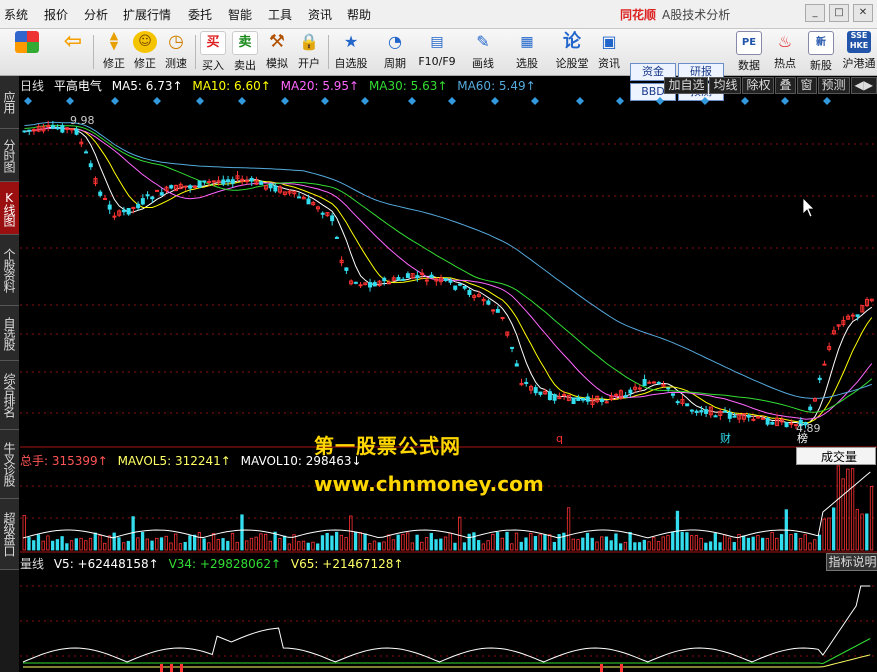 Image resolution: width=877 pixels, height=672 pixels. Describe the element at coordinates (785, 85) in the screenshot. I see `overlay-button: 叠` at that location.